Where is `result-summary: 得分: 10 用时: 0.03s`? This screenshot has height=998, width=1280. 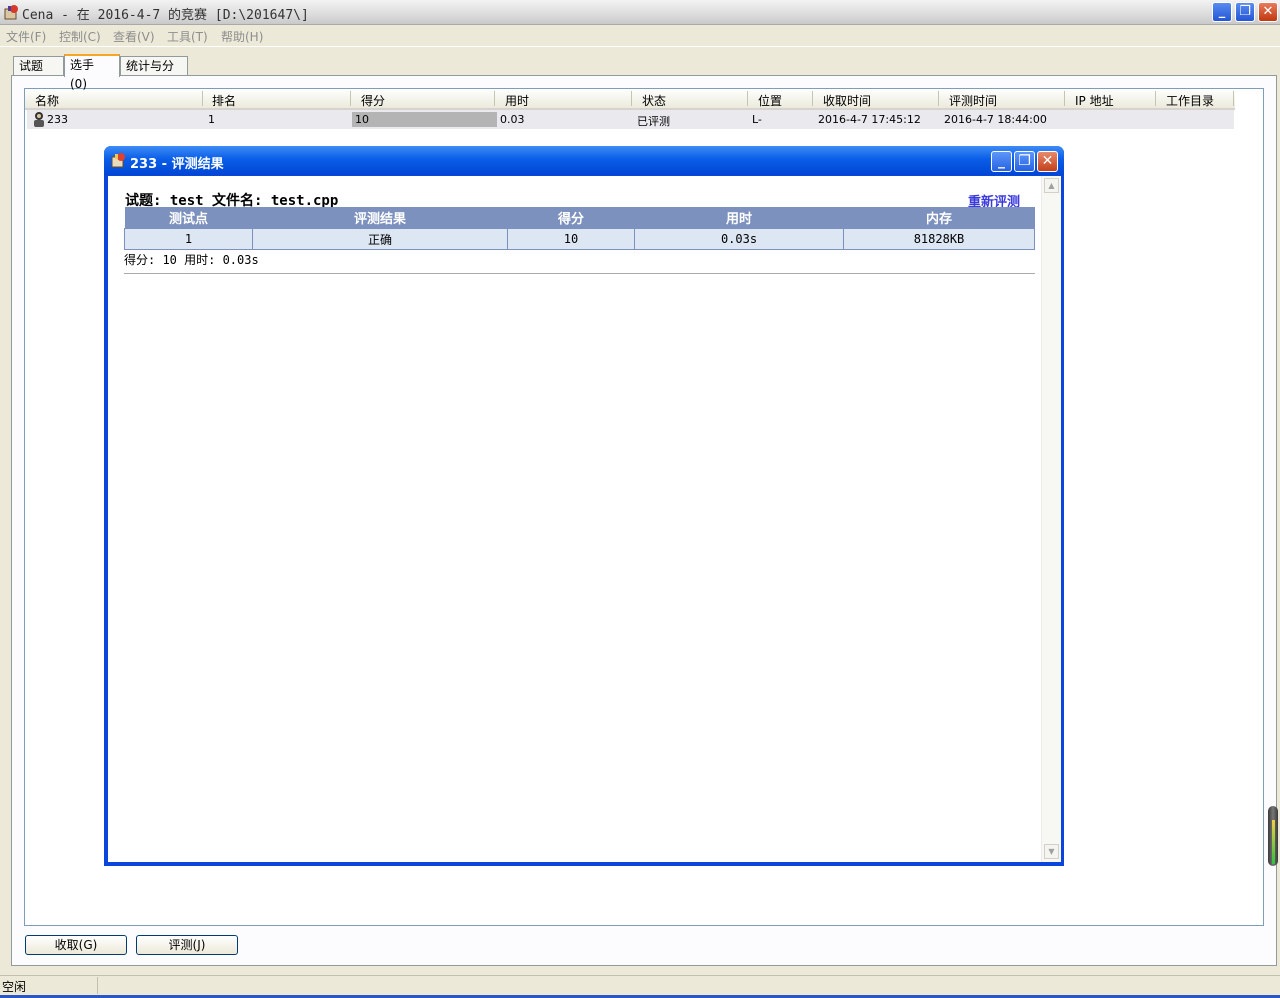 result-summary: 得分: 10 用时: 0.03s is located at coordinates (191, 260).